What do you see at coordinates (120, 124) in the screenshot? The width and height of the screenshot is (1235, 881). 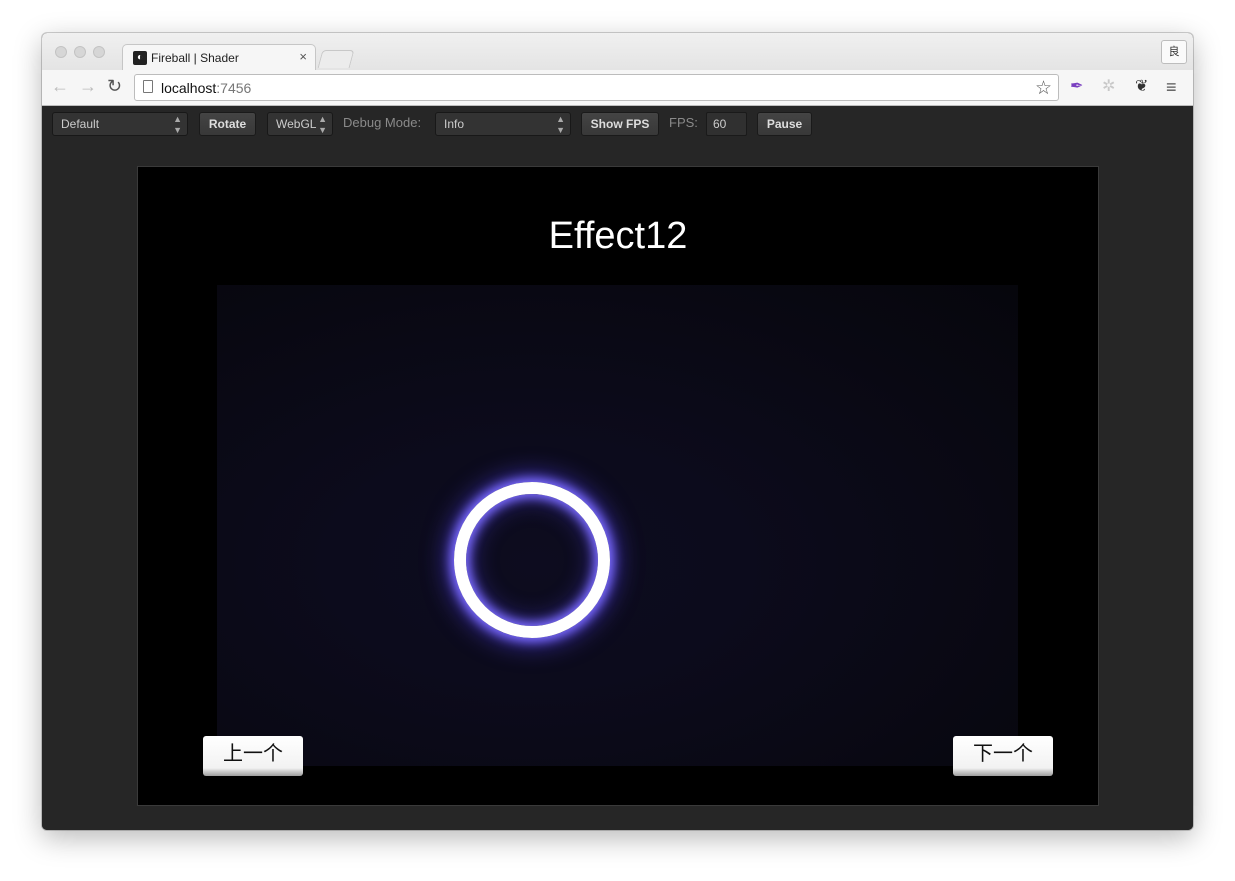 I see `design-resolution-select: Default ▲ ▼` at bounding box center [120, 124].